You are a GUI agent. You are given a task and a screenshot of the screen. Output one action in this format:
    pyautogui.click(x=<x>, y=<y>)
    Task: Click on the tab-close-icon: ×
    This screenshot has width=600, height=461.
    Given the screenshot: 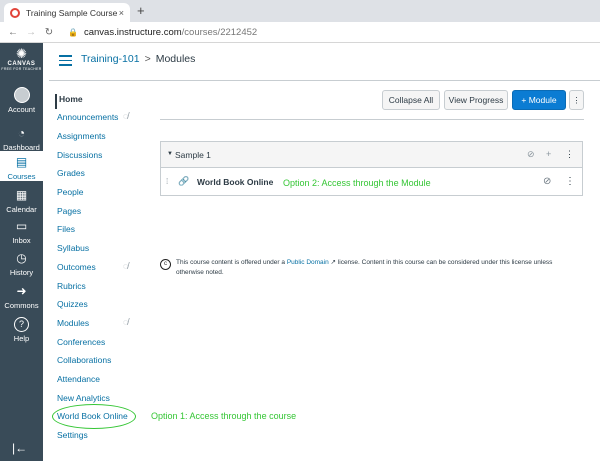 What is the action you would take?
    pyautogui.click(x=121, y=13)
    